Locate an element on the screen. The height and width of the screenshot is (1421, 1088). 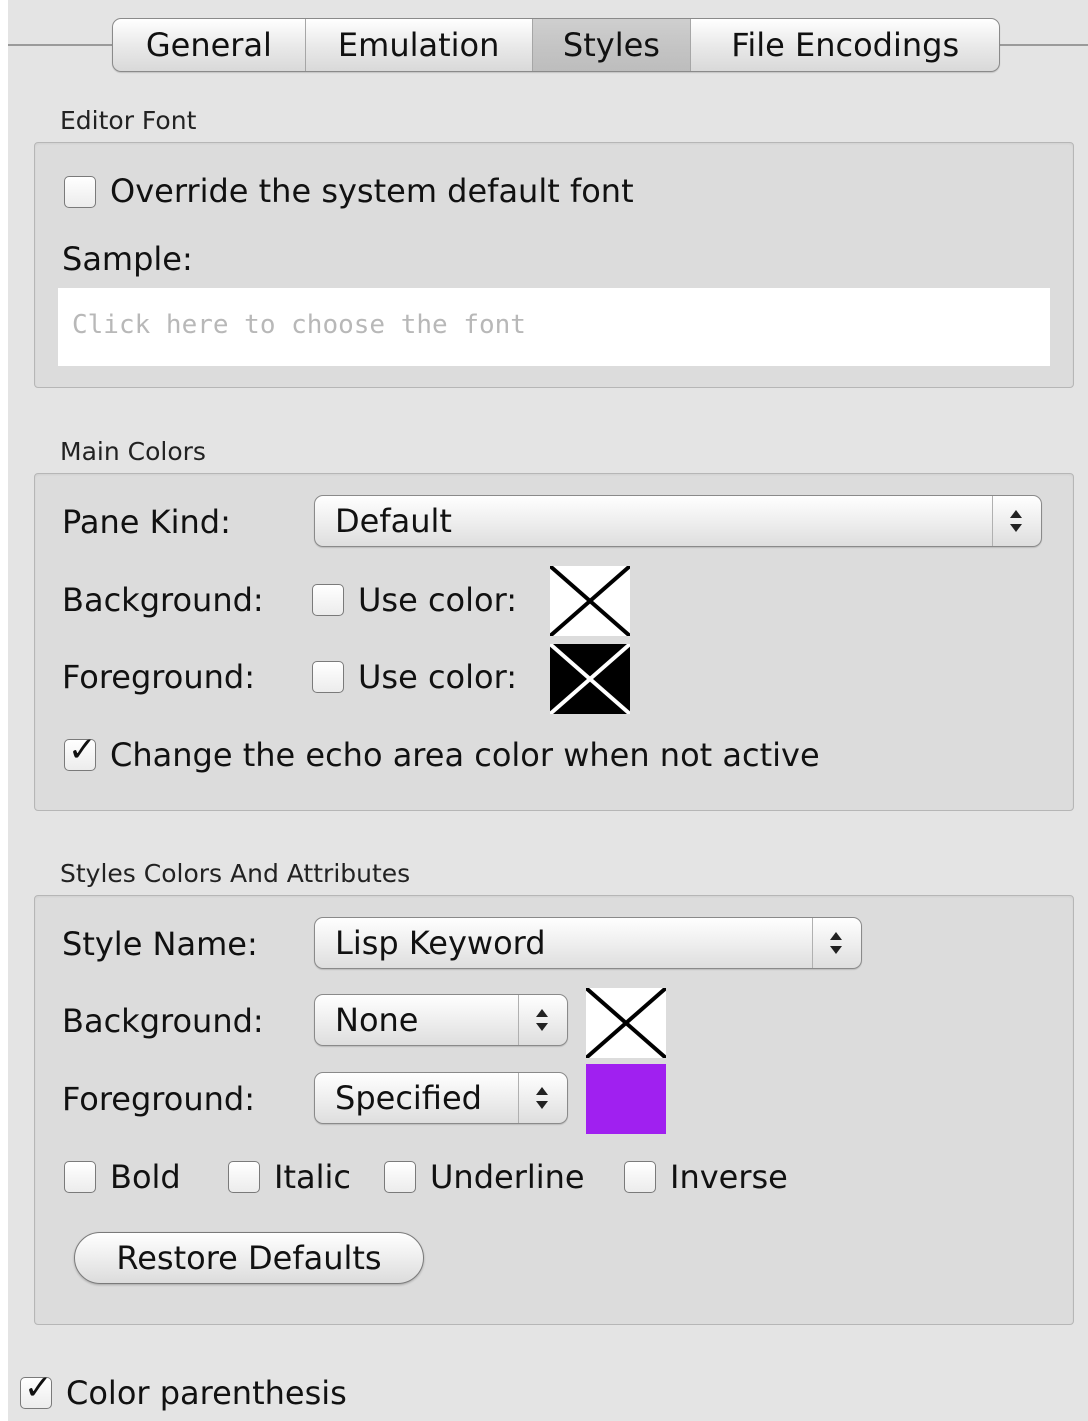
underline-checkbox is located at coordinates (400, 1177).